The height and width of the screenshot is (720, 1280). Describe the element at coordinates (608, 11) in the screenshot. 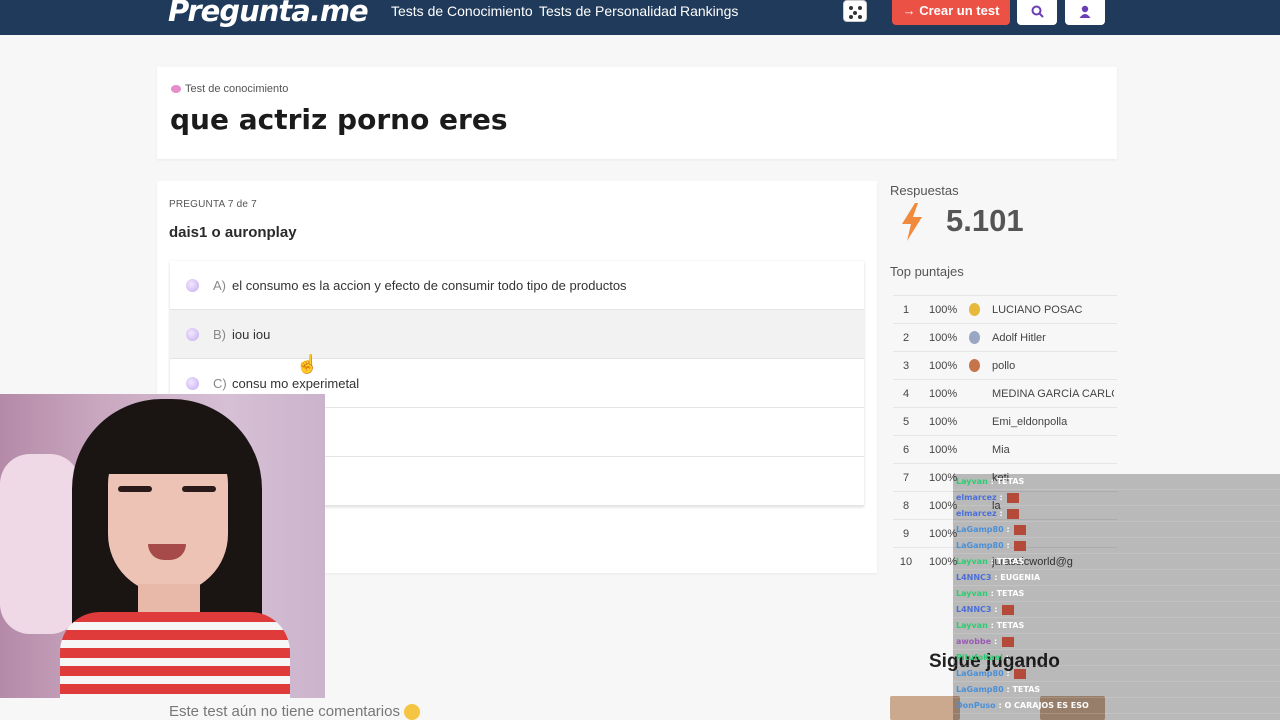

I see `nav-personality-tests: Tests de Personalidad` at that location.